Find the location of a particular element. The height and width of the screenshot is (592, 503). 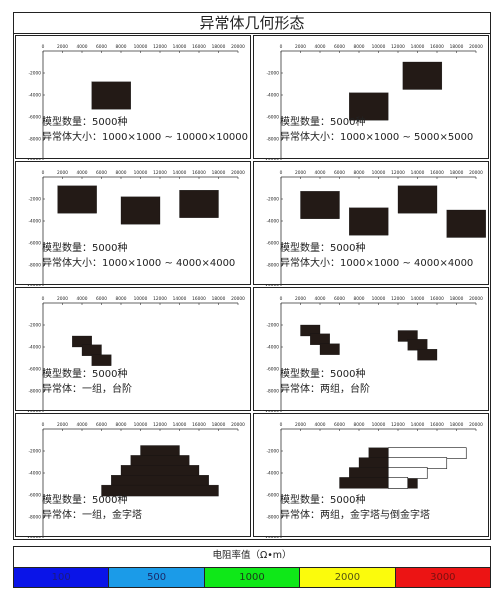

legend-swatch: 500 is located at coordinates (157, 577).